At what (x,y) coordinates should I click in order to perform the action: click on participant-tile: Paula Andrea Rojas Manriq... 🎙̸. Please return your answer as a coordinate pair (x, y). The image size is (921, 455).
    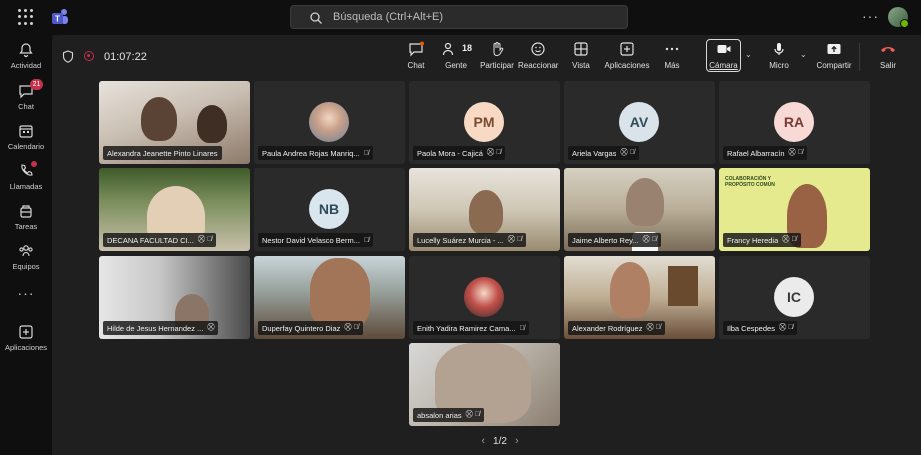
    Looking at the image, I should click on (329, 122).